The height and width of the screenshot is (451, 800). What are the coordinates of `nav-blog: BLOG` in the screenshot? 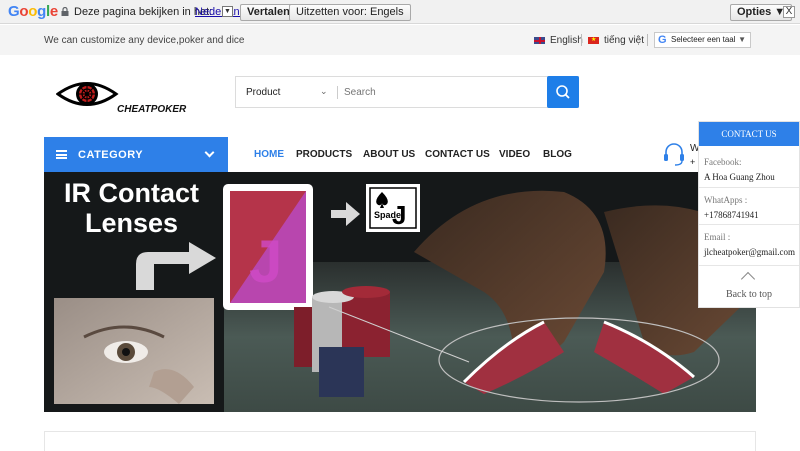 It's located at (557, 154).